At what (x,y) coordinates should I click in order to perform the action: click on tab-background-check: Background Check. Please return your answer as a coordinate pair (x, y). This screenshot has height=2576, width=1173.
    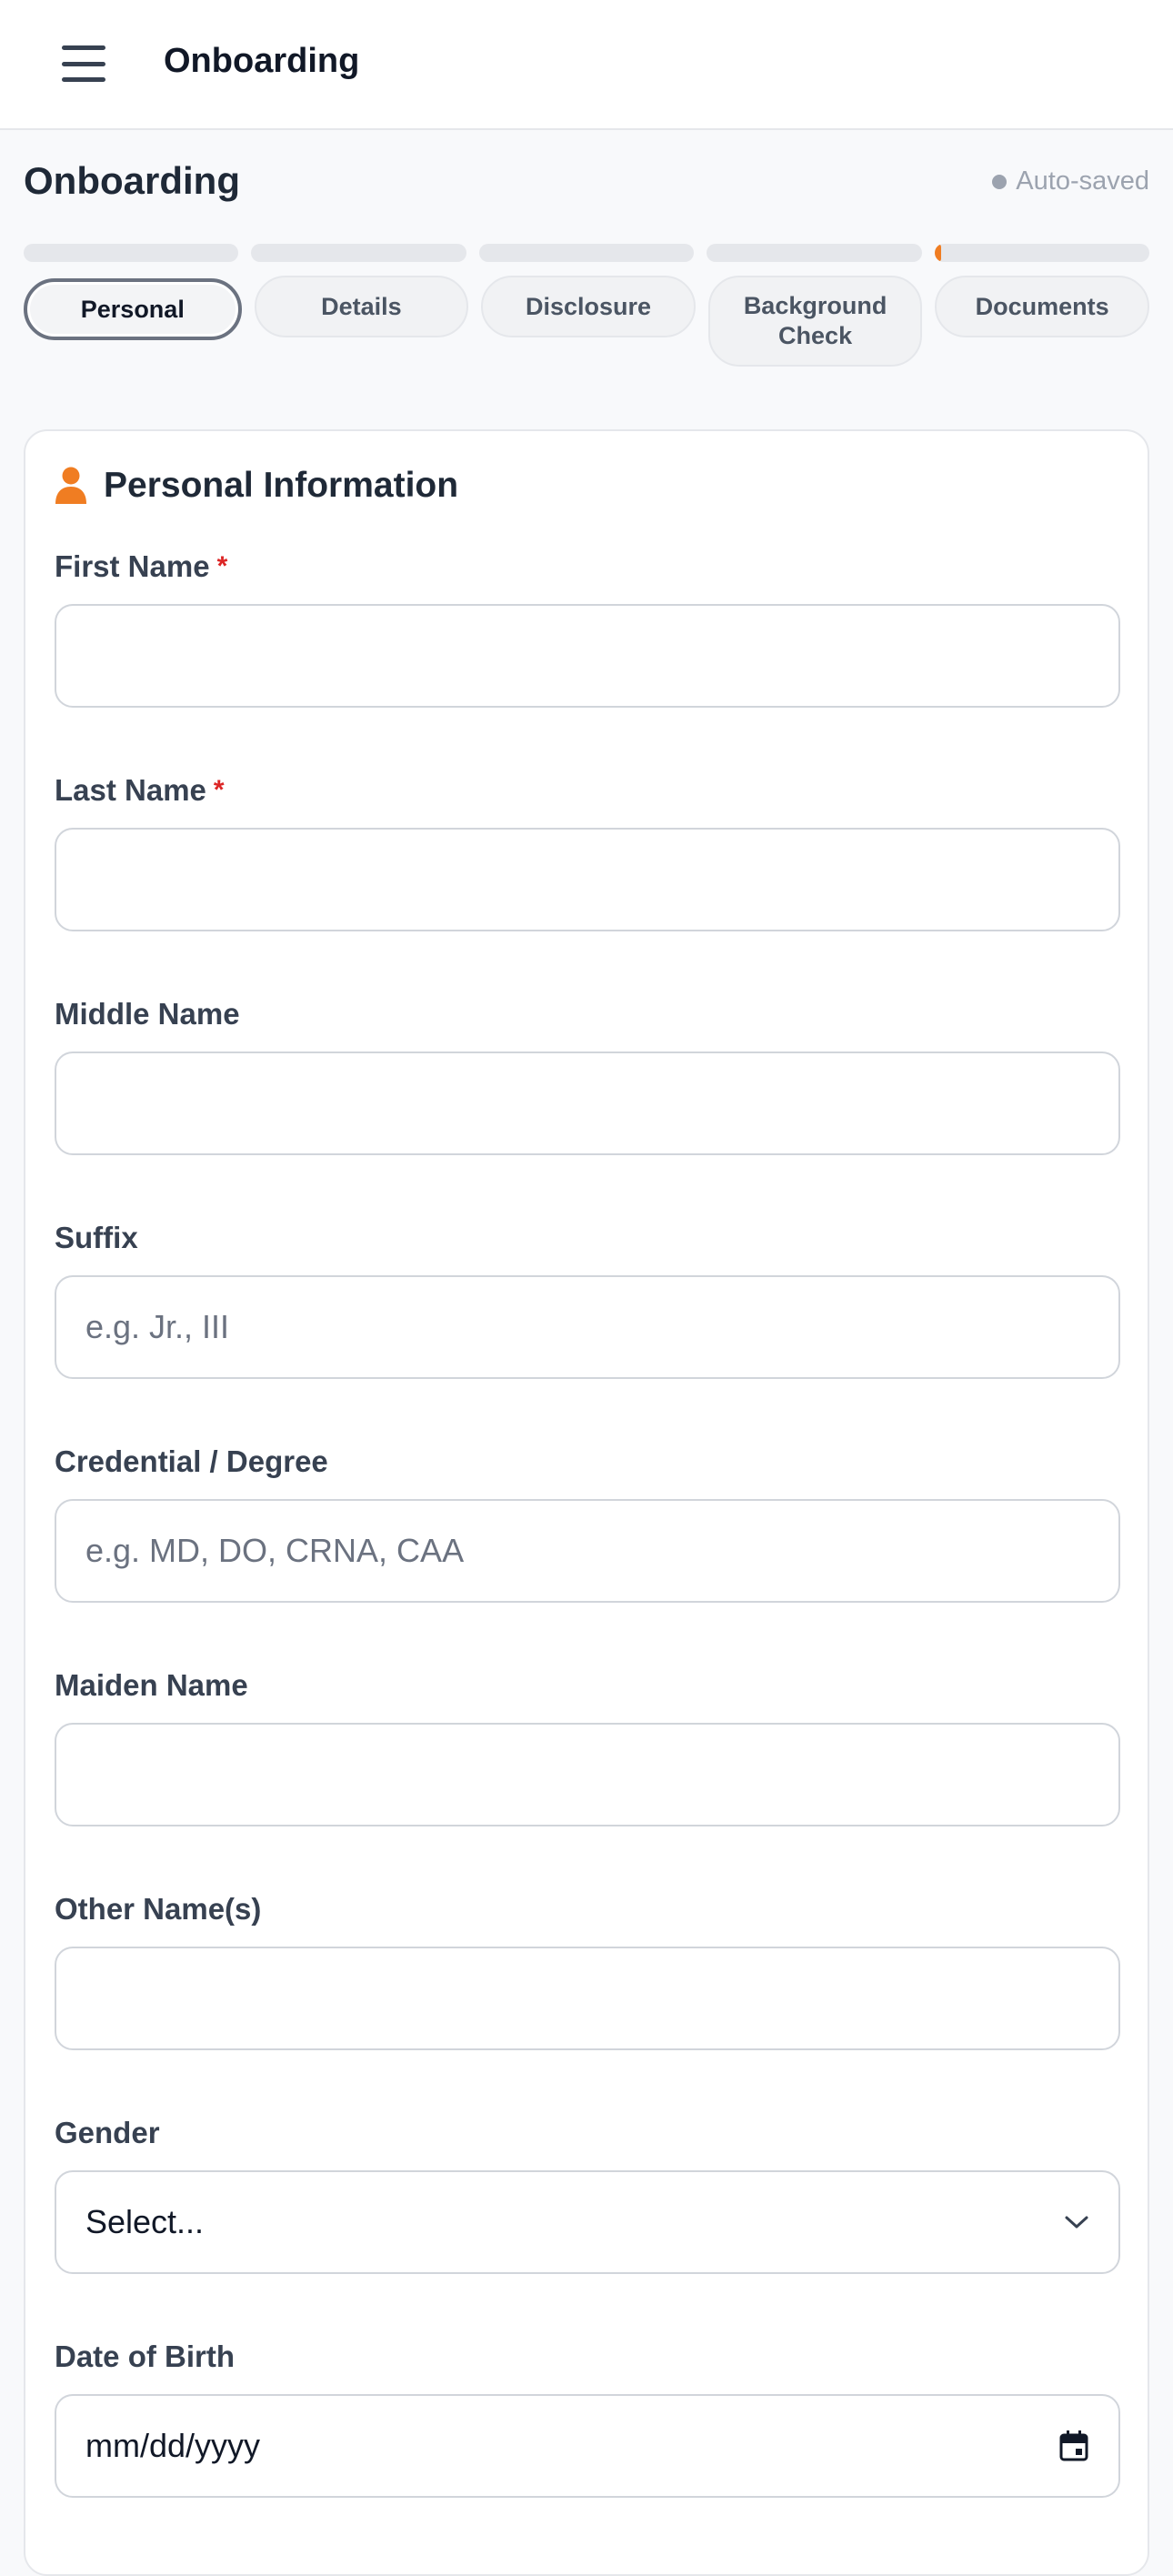
    Looking at the image, I should click on (815, 321).